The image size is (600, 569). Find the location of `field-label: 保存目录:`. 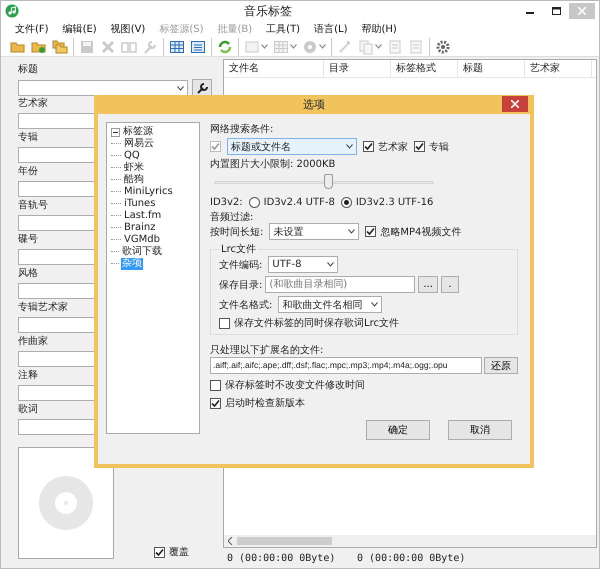

field-label: 保存目录: is located at coordinates (240, 285).